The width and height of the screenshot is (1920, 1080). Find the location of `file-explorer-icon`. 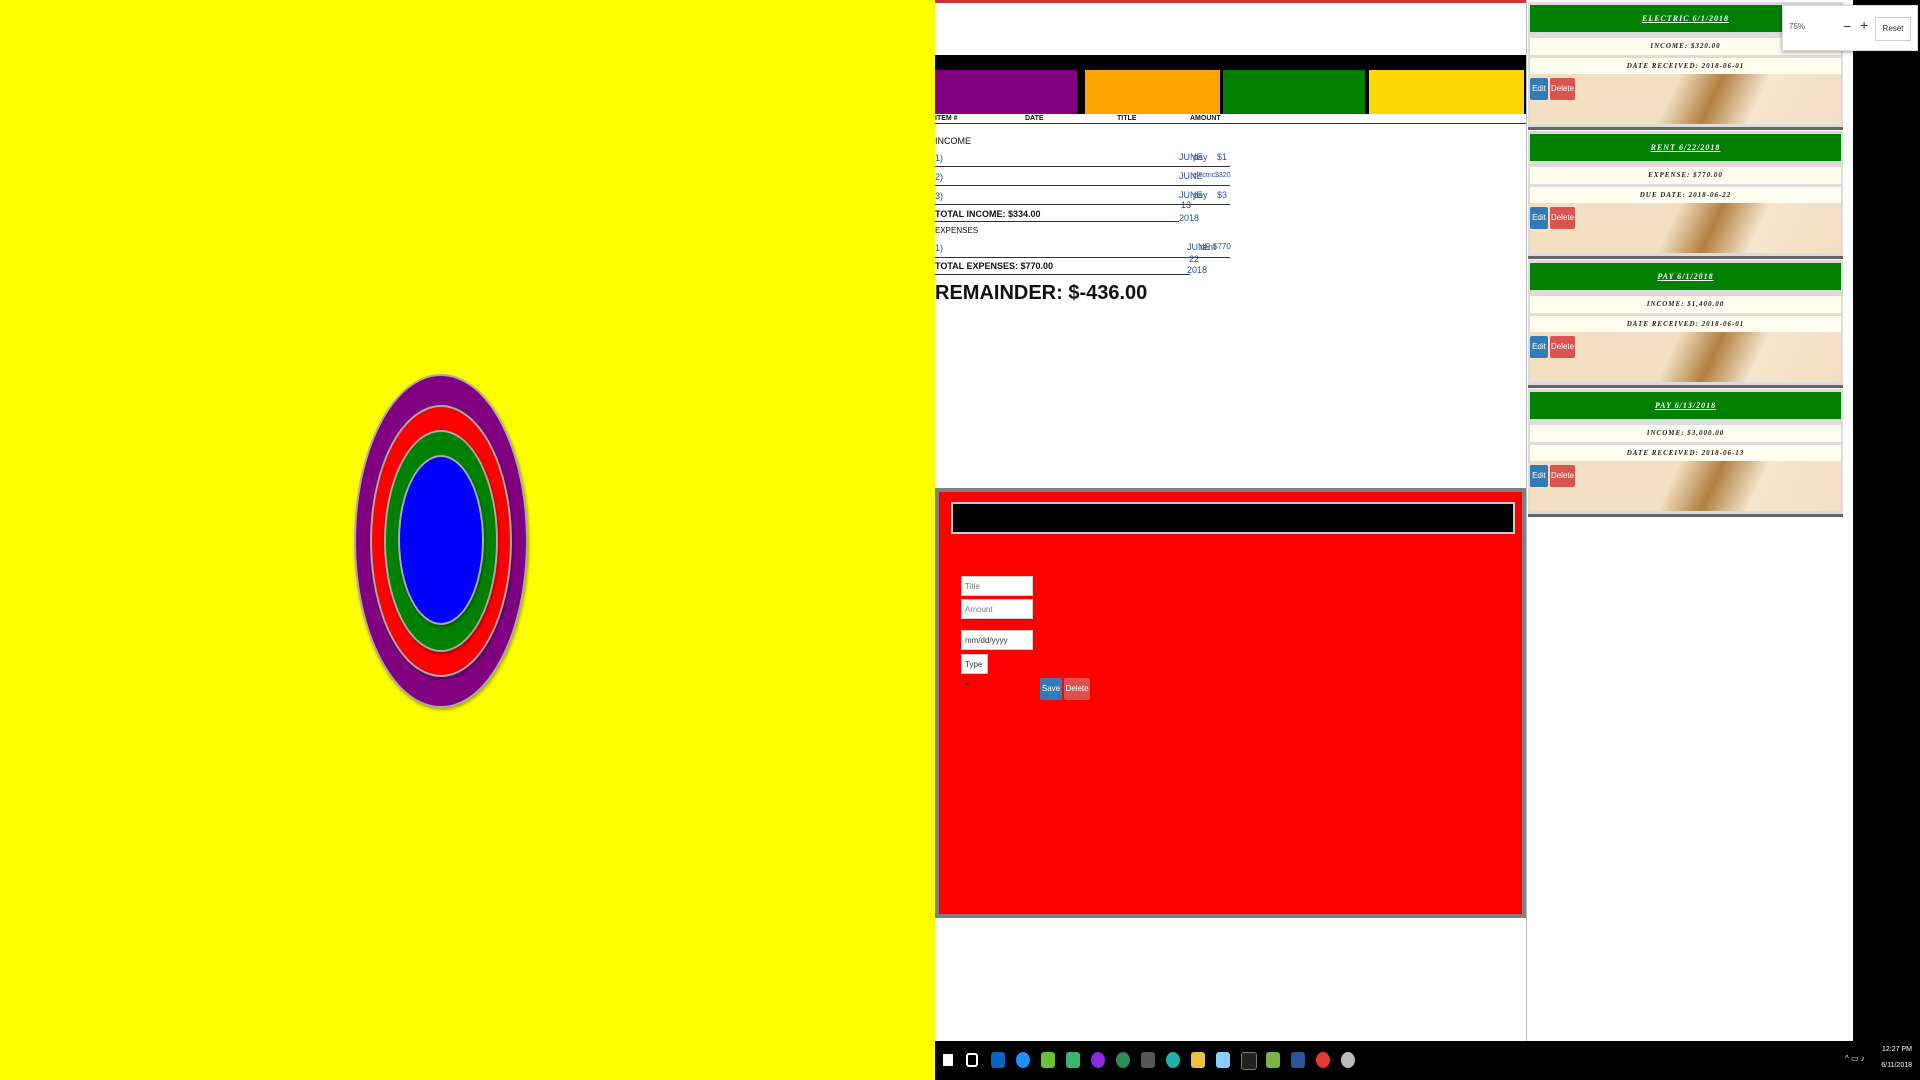

file-explorer-icon is located at coordinates (1198, 1060).